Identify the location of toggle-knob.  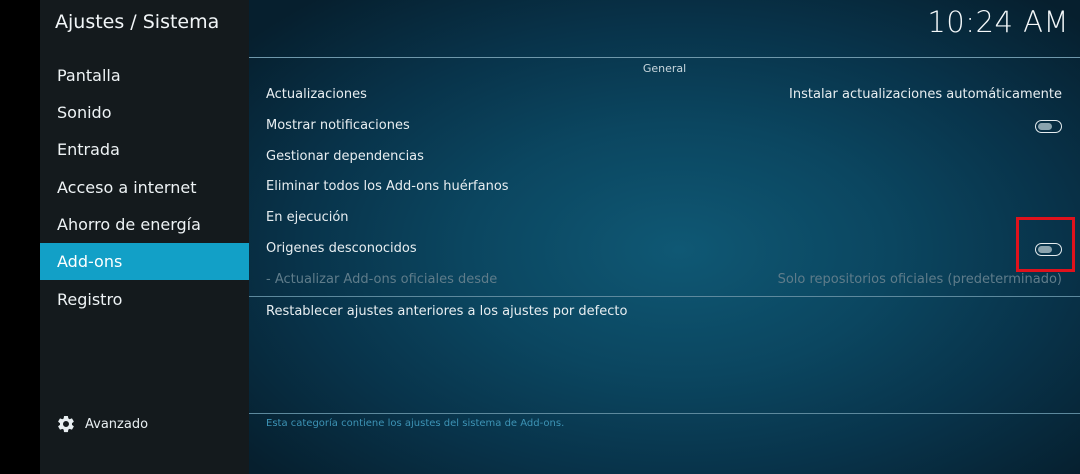
(1045, 126).